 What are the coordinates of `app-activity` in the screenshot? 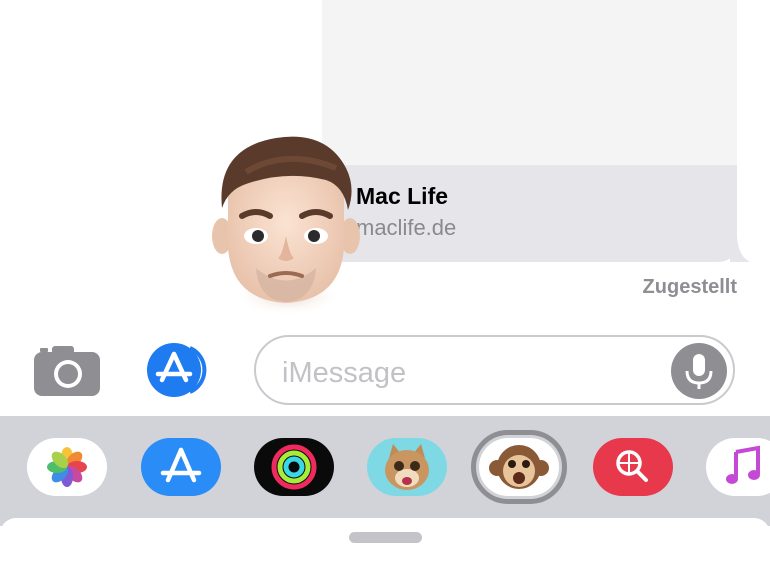 It's located at (294, 467).